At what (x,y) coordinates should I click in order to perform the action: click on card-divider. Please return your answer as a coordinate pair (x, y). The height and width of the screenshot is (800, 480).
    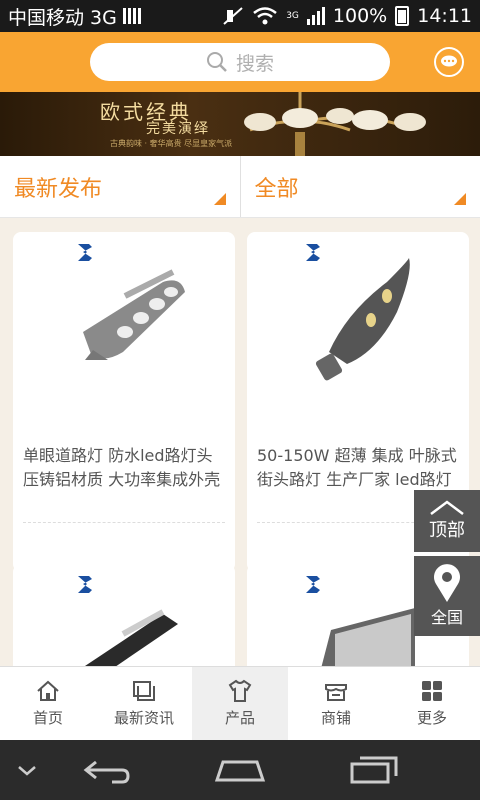
    Looking at the image, I should click on (124, 522).